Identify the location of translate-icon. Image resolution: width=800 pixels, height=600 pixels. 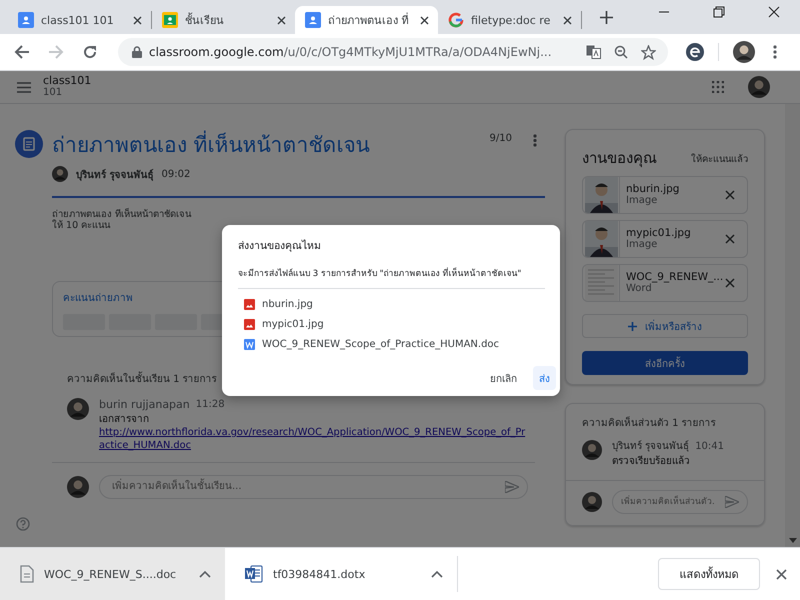
(593, 52).